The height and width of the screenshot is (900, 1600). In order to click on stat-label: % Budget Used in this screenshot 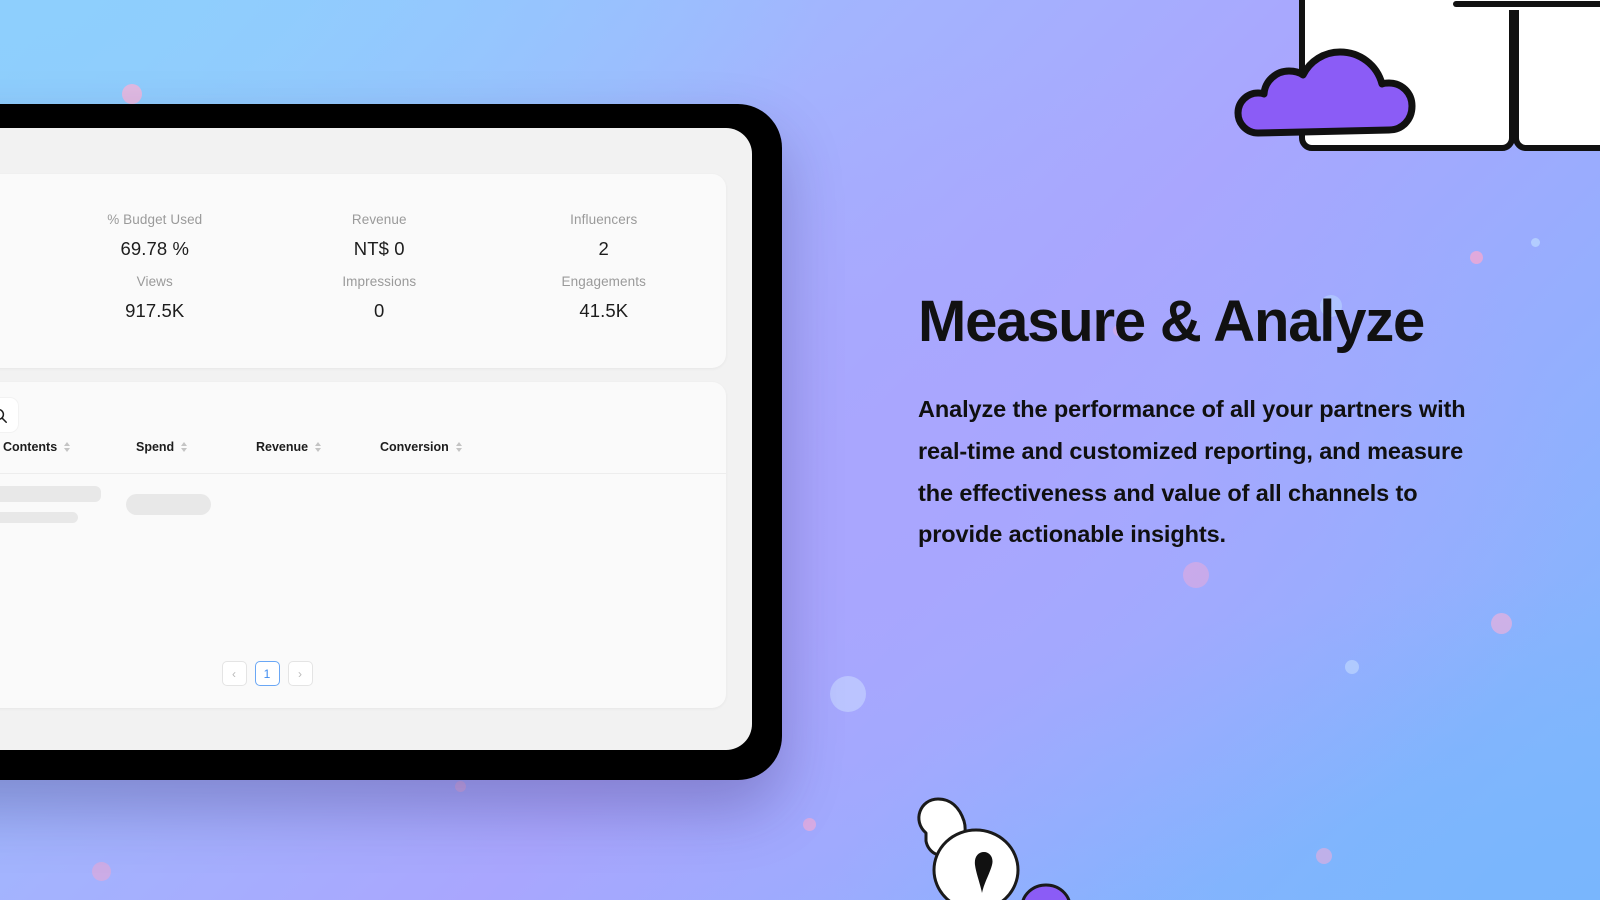, I will do `click(155, 219)`.